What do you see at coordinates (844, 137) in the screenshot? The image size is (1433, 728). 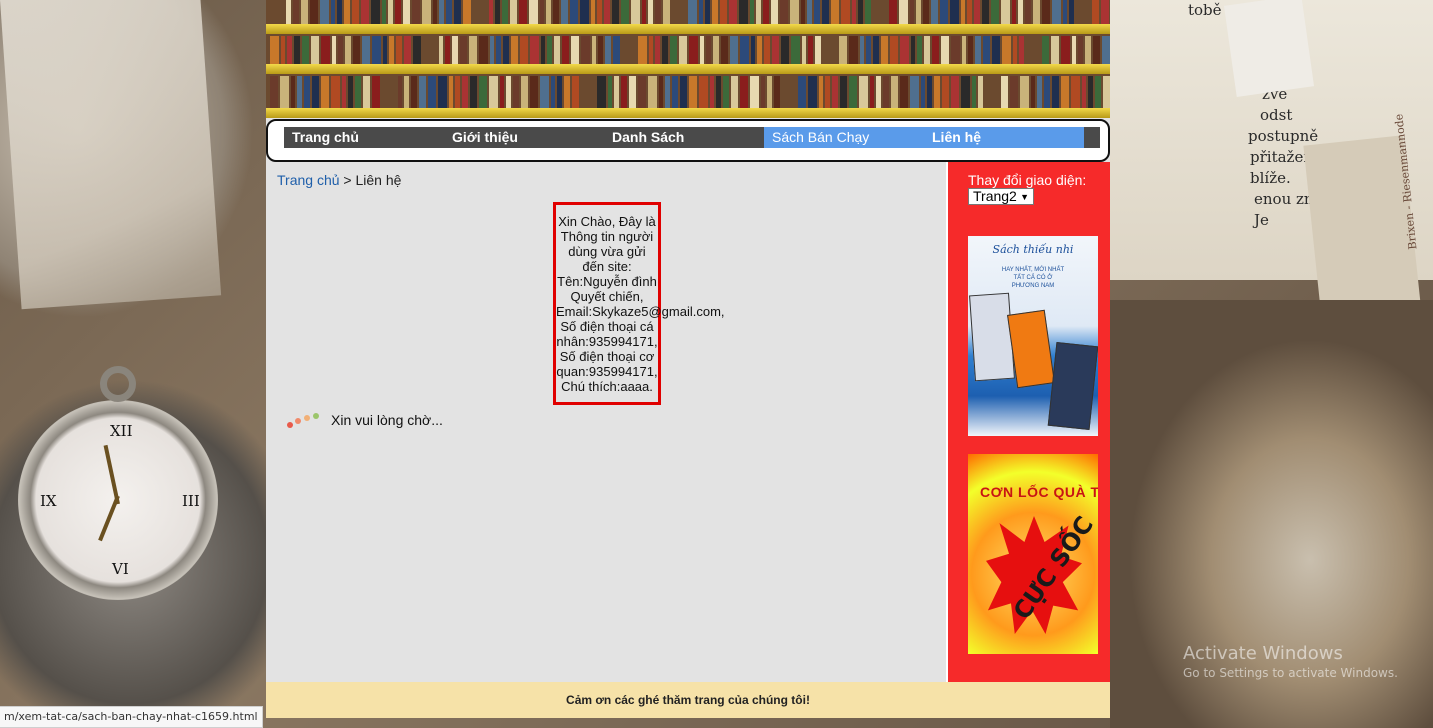 I see `nav-item-bestsellers: Sách Bán Chạy` at bounding box center [844, 137].